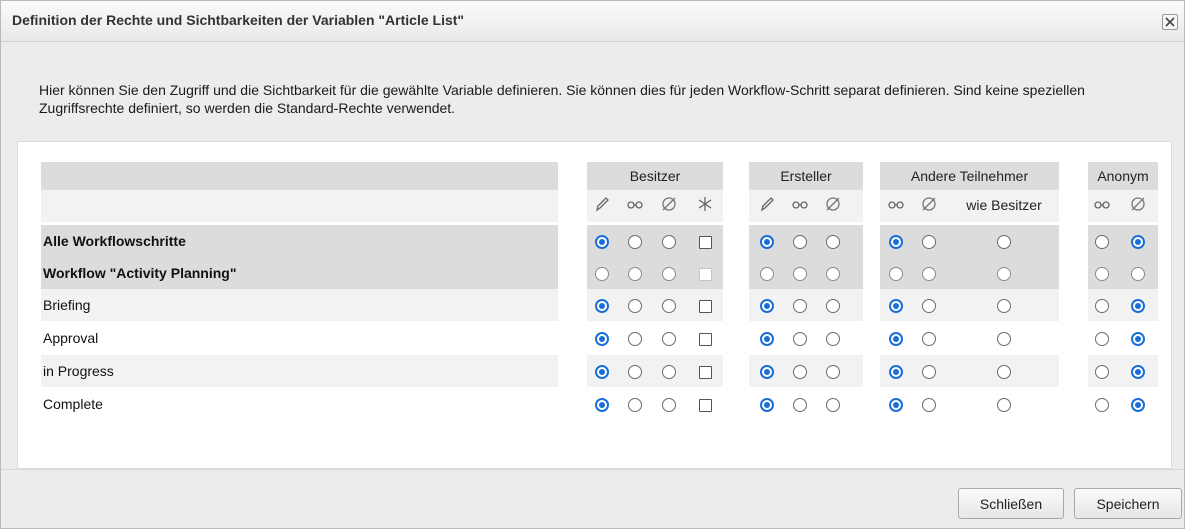 This screenshot has width=1187, height=531. What do you see at coordinates (71, 338) in the screenshot?
I see `row-label: Approval` at bounding box center [71, 338].